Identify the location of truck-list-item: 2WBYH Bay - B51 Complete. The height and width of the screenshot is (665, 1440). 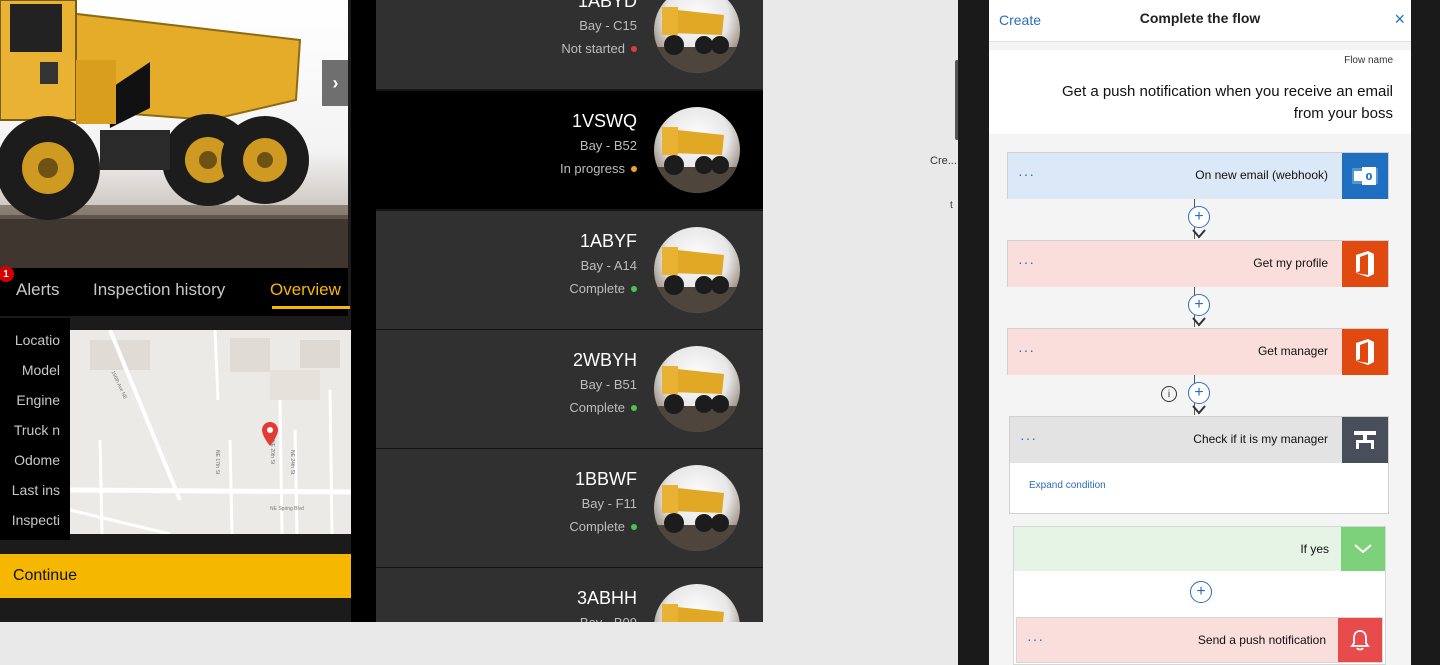
(569, 388).